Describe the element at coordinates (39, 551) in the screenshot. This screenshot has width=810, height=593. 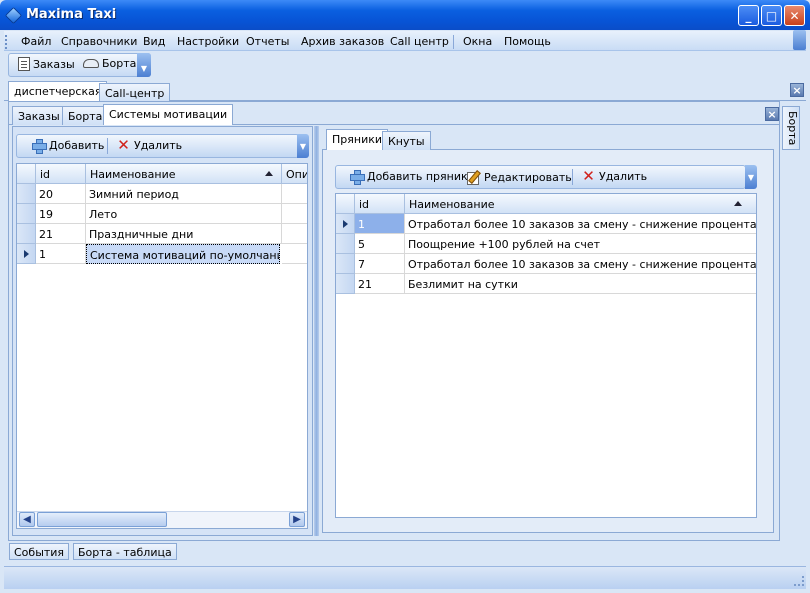
I see `tab-events: События` at that location.